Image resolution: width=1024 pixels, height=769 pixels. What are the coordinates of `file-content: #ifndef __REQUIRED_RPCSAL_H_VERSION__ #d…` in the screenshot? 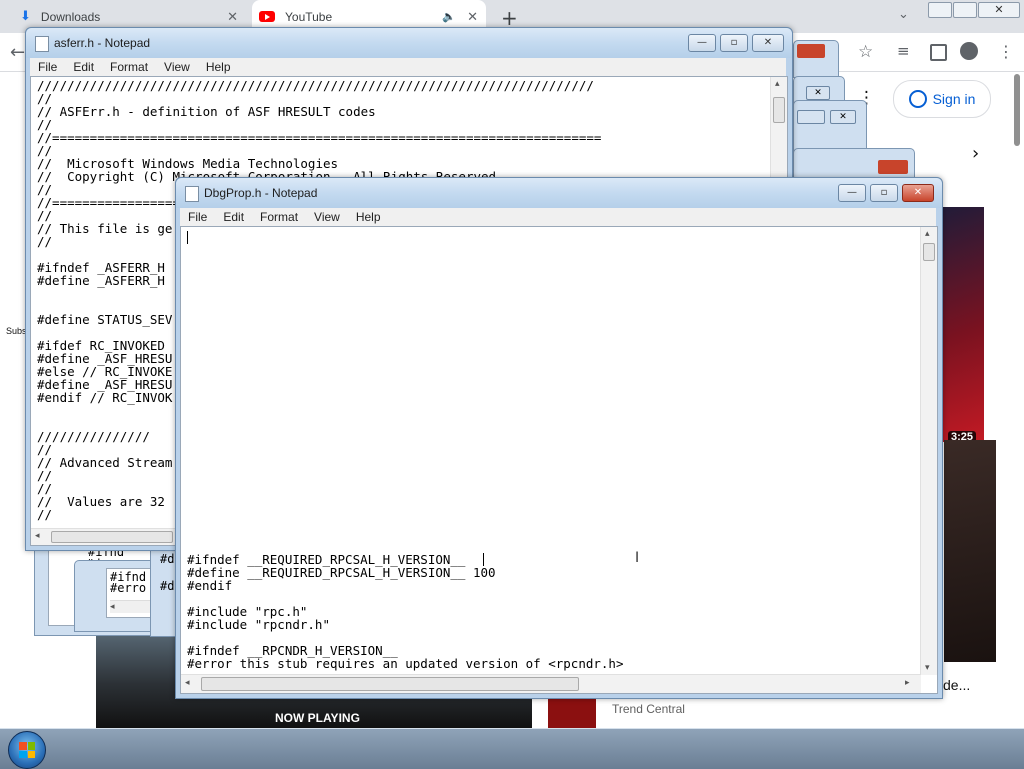 It's located at (405, 611).